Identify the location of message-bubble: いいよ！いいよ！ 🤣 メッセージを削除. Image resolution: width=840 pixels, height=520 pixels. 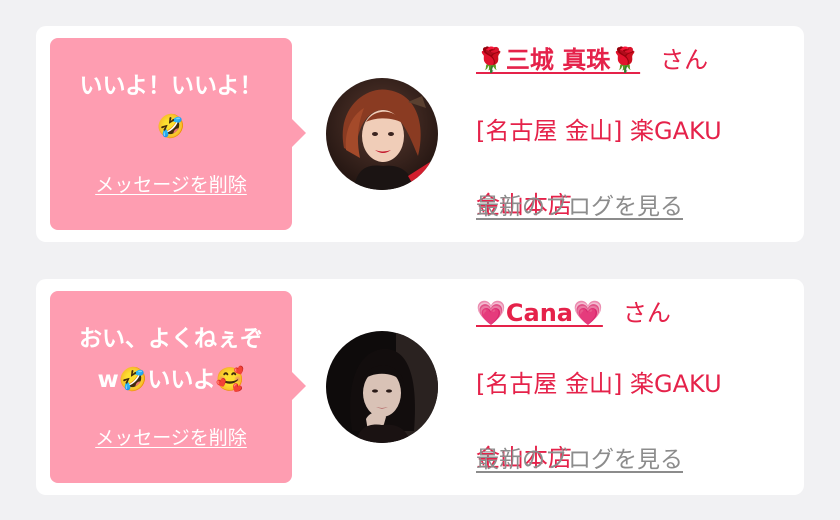
(178, 134).